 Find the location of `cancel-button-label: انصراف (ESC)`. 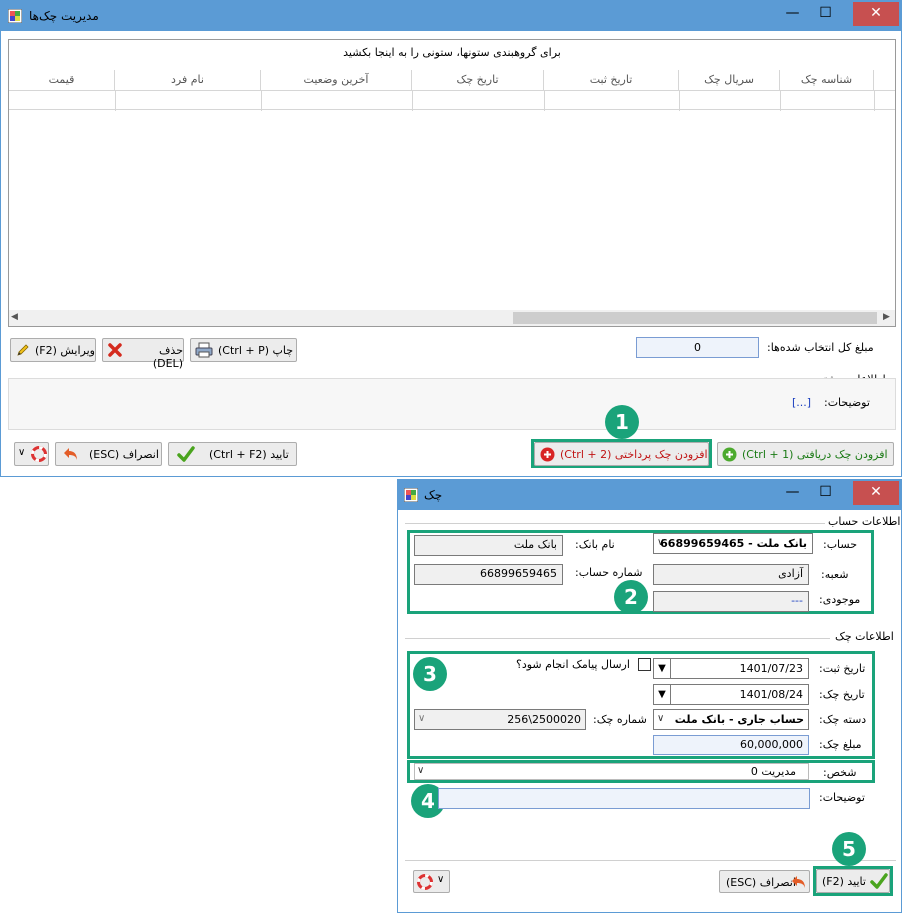

cancel-button-label: انصراف (ESC) is located at coordinates (124, 454).